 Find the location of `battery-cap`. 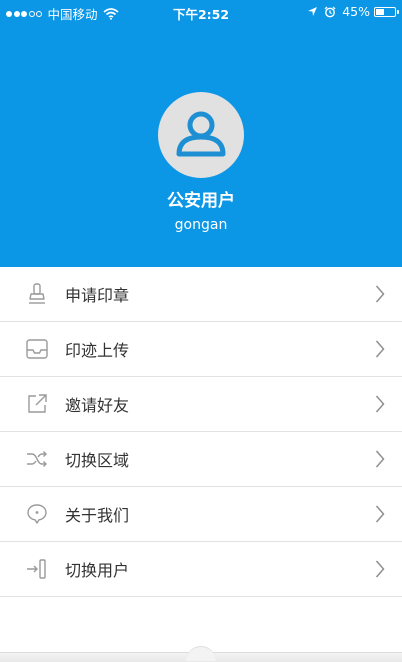

battery-cap is located at coordinates (398, 11).